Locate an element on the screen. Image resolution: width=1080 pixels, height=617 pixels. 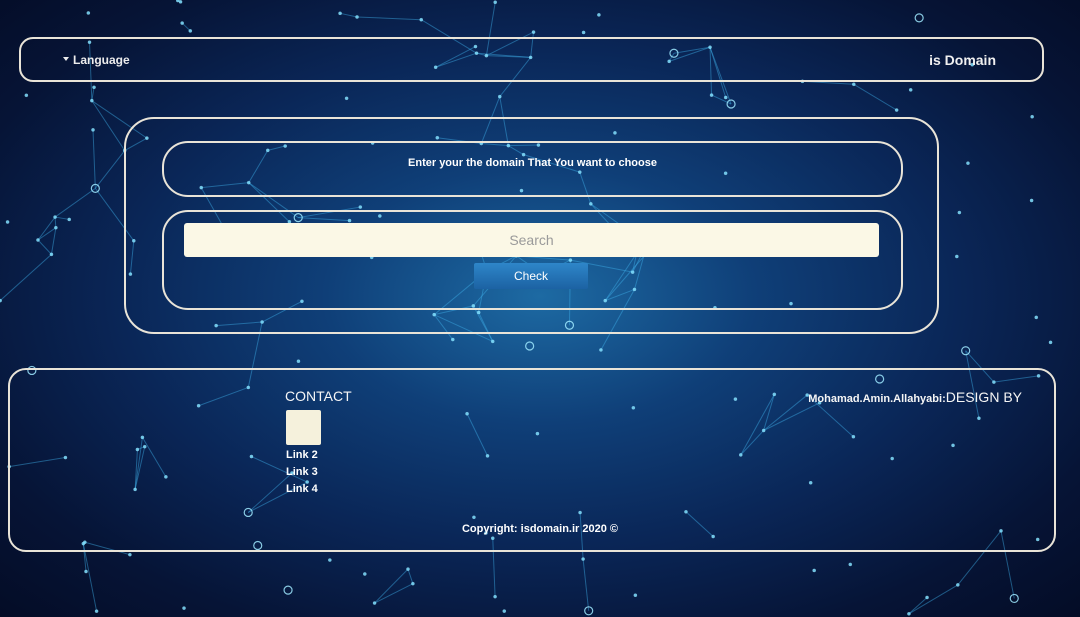
footer-link-4: Link 4 is located at coordinates (302, 489).